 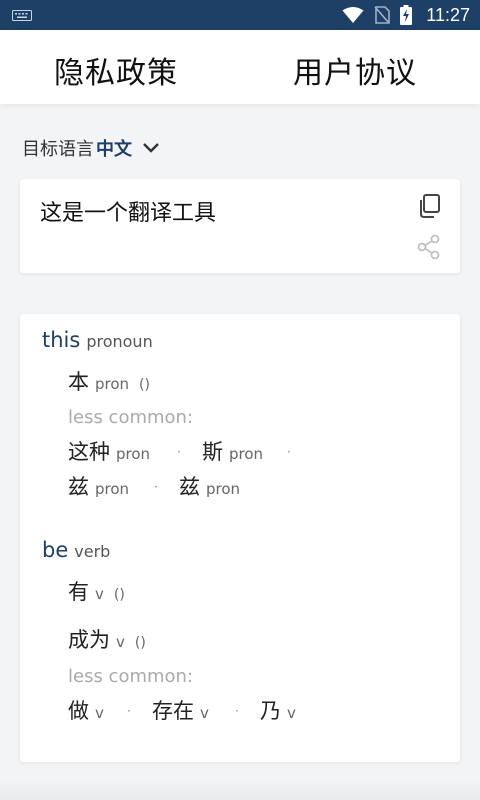 I want to click on copy-icon, so click(x=429, y=206).